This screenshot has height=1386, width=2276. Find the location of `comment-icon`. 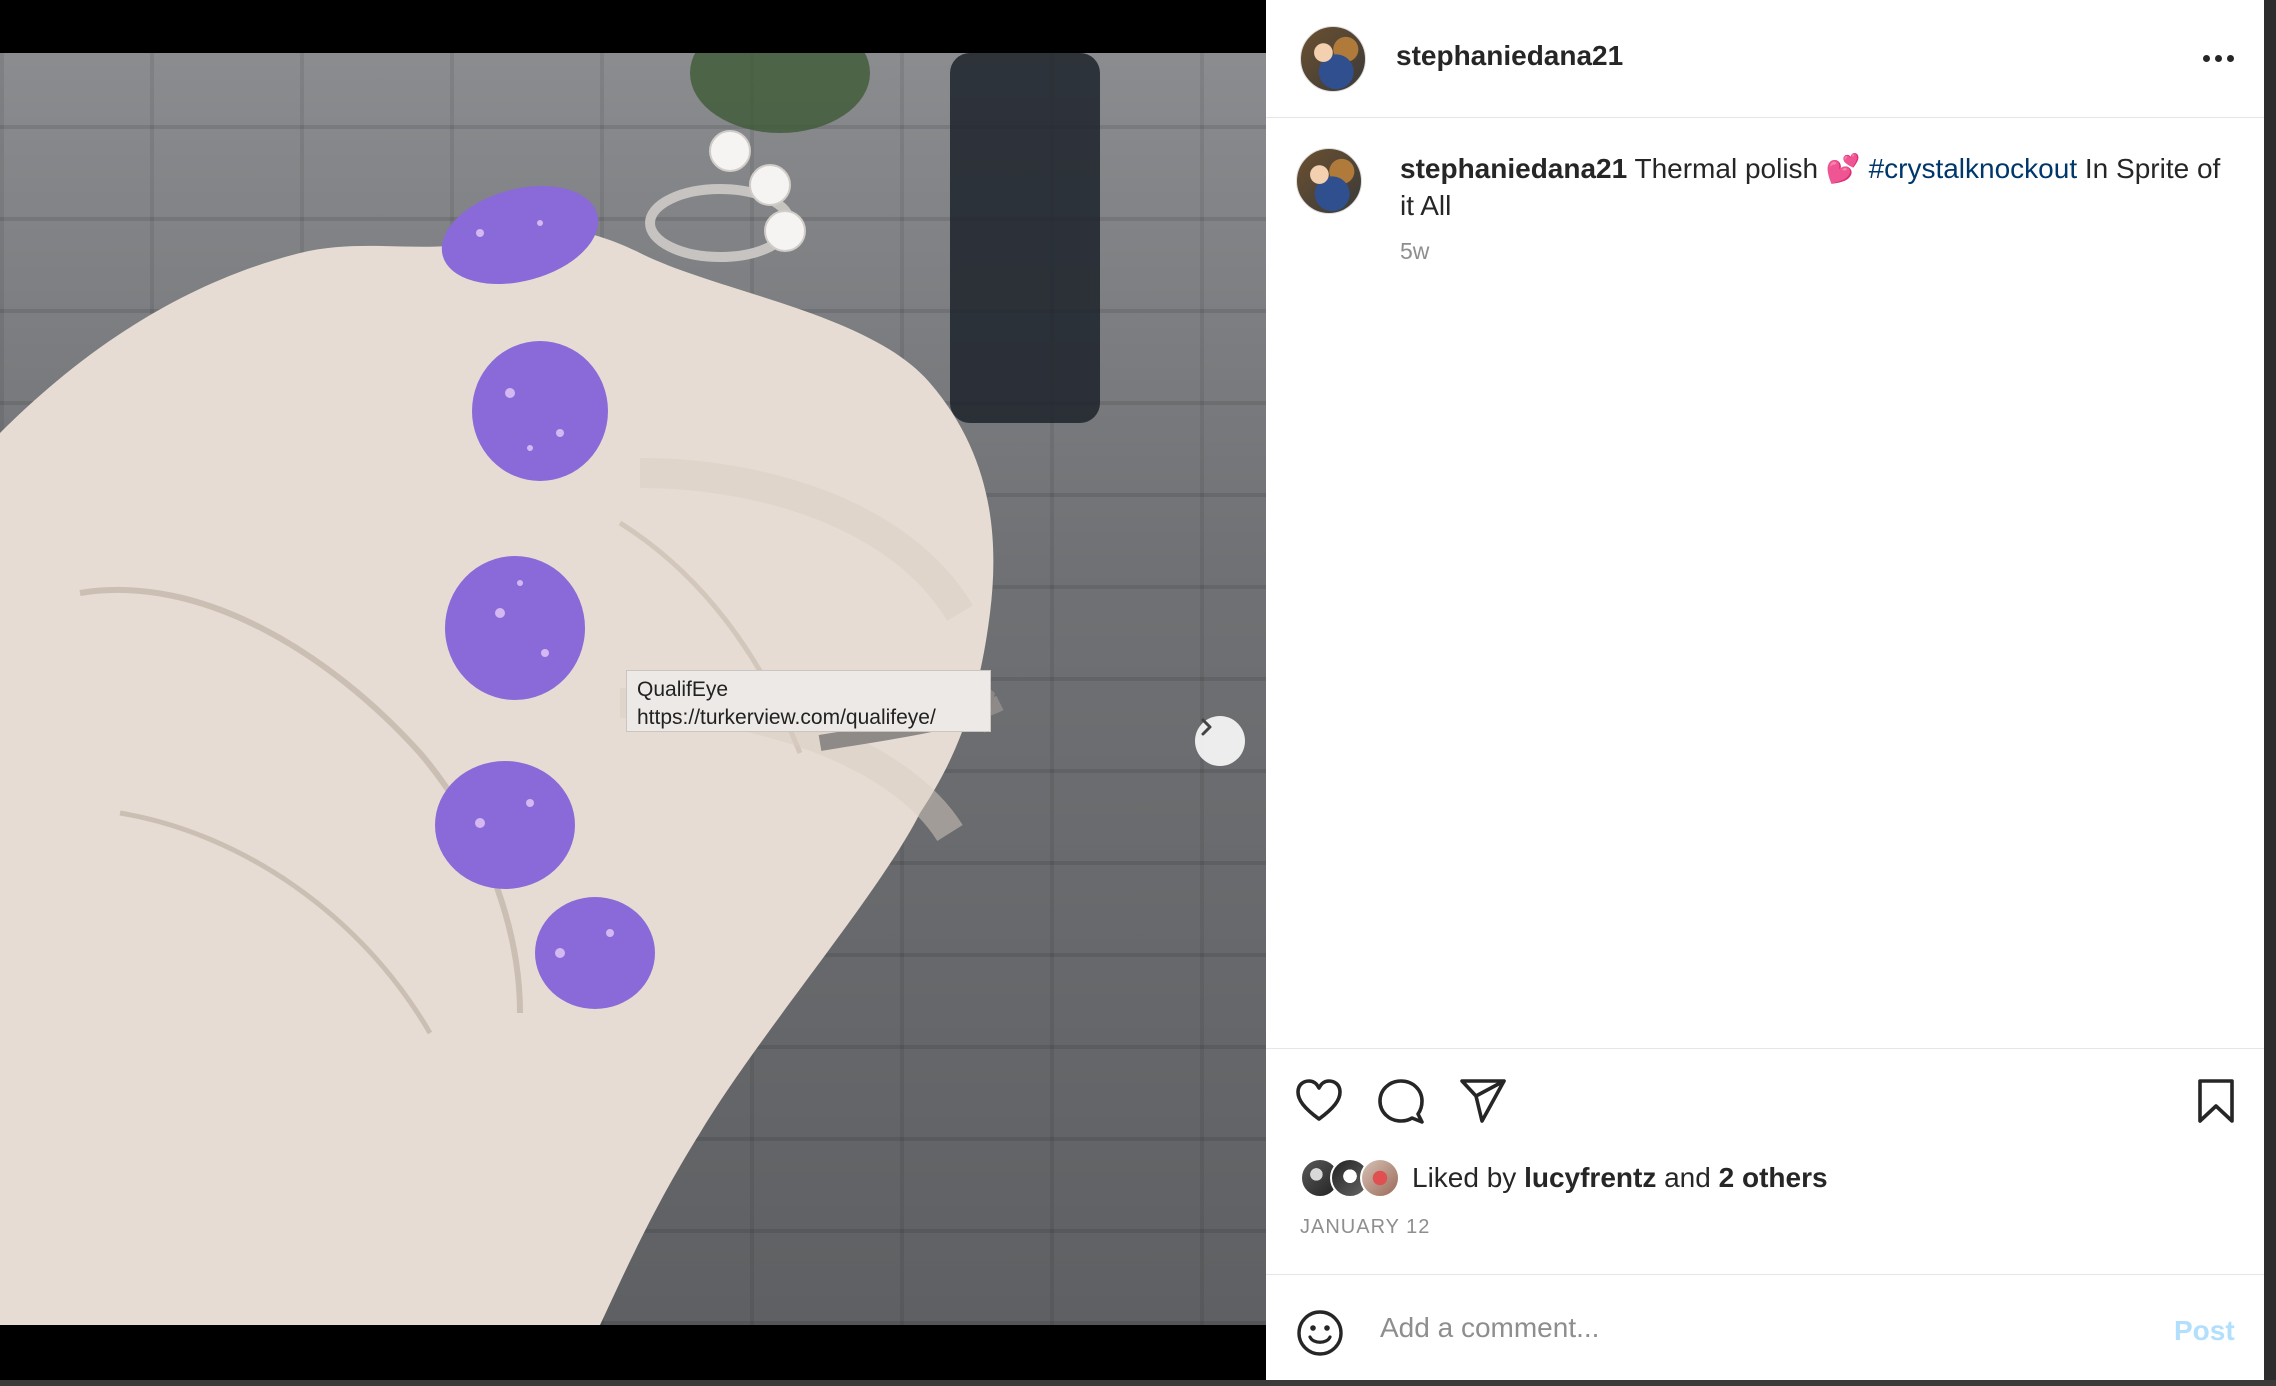

comment-icon is located at coordinates (1401, 1101).